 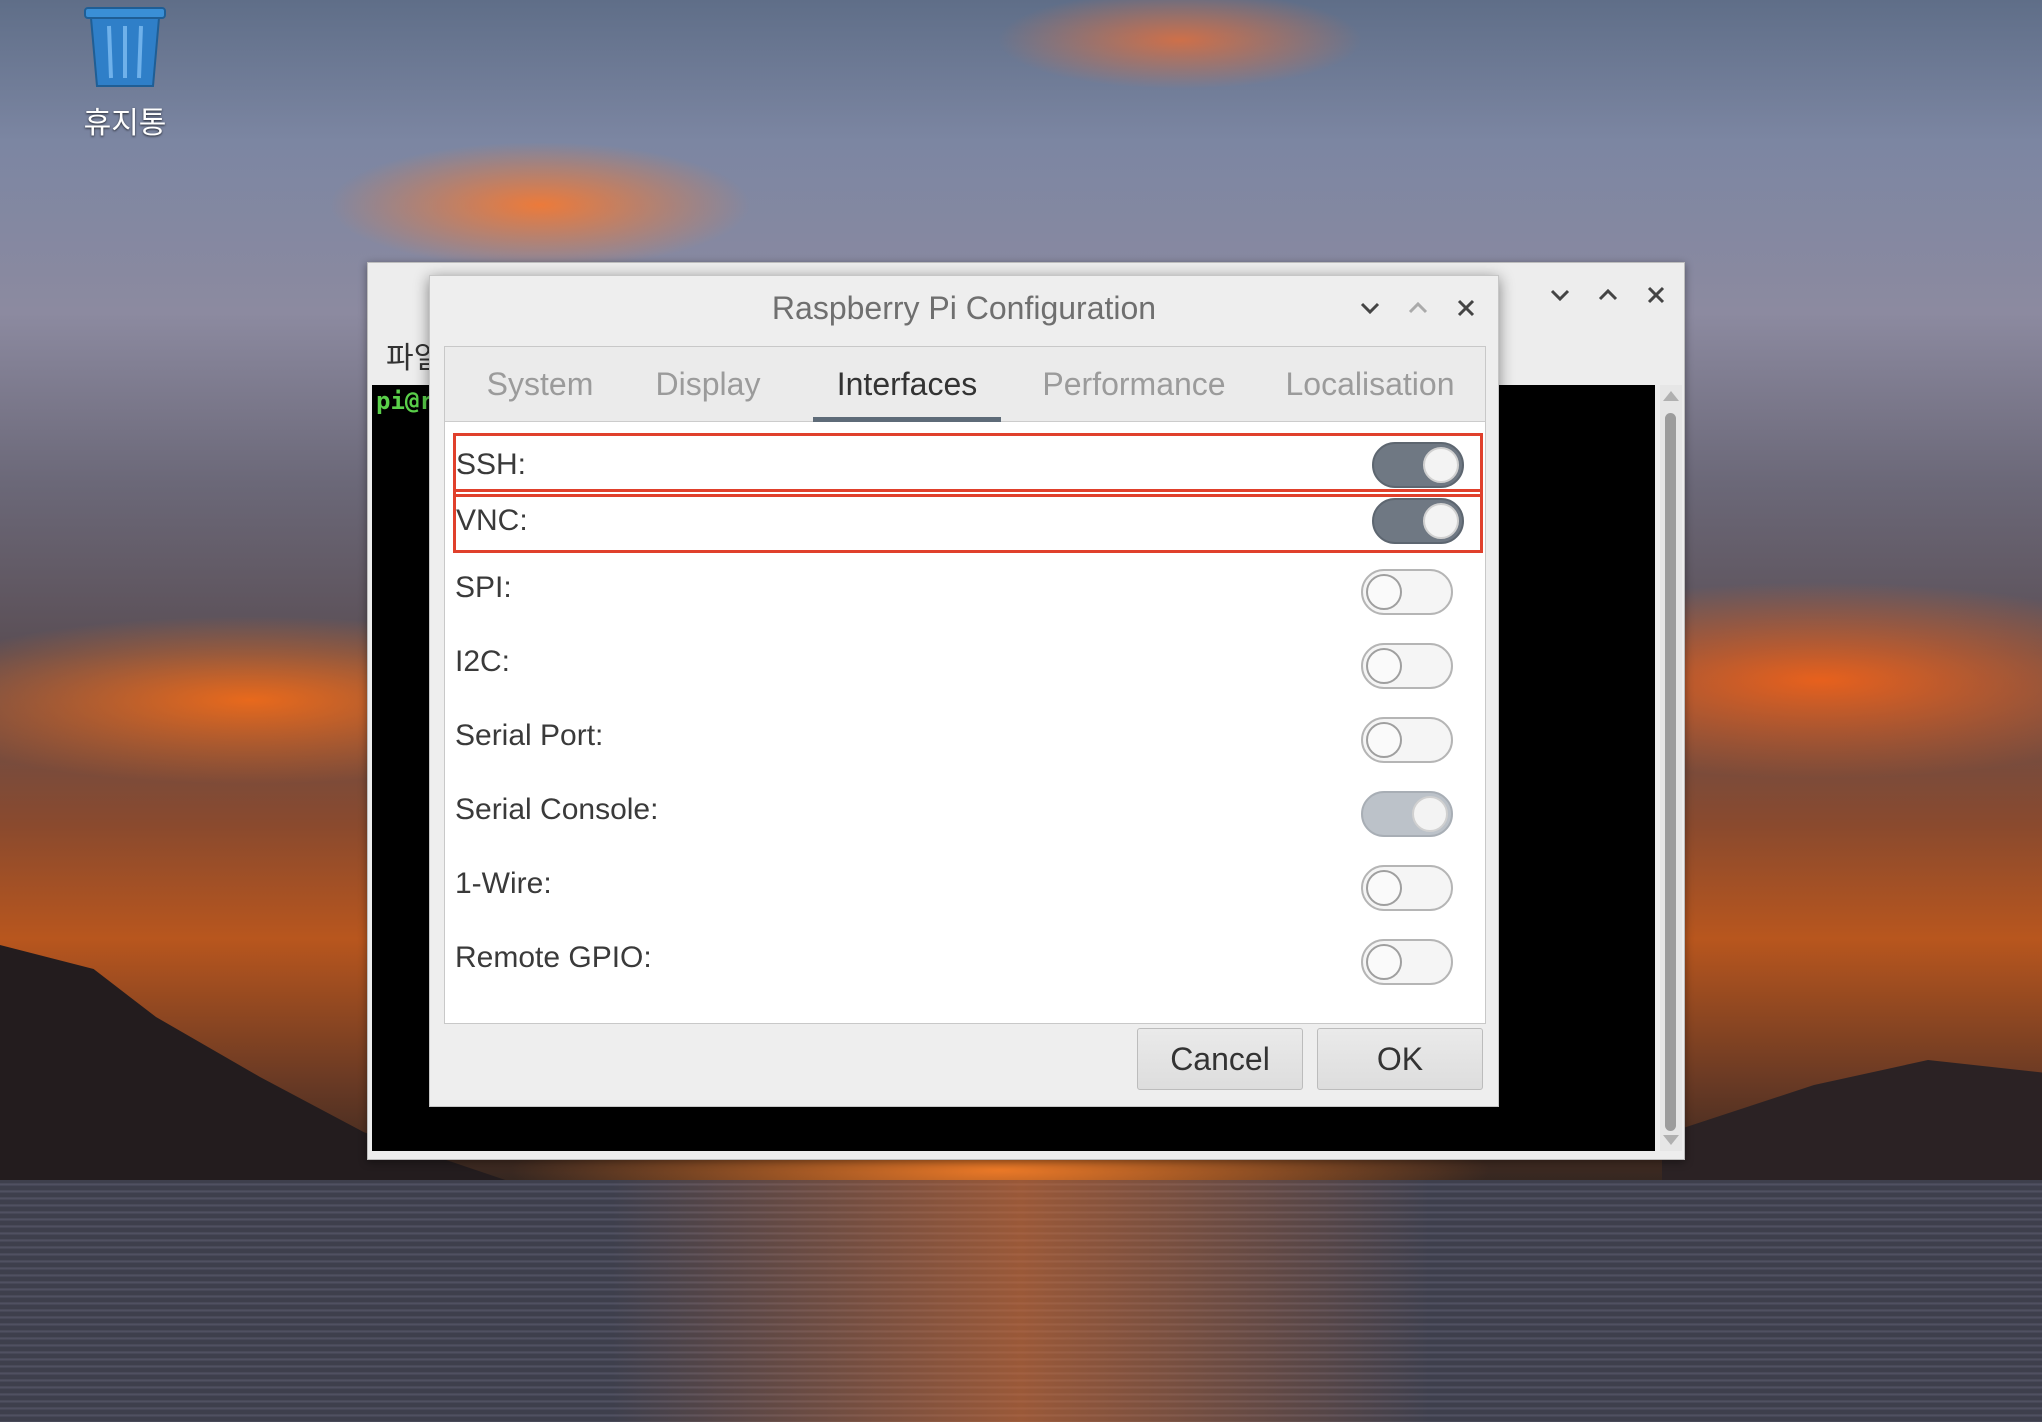 What do you see at coordinates (1134, 384) in the screenshot?
I see `tab-performance: Performance` at bounding box center [1134, 384].